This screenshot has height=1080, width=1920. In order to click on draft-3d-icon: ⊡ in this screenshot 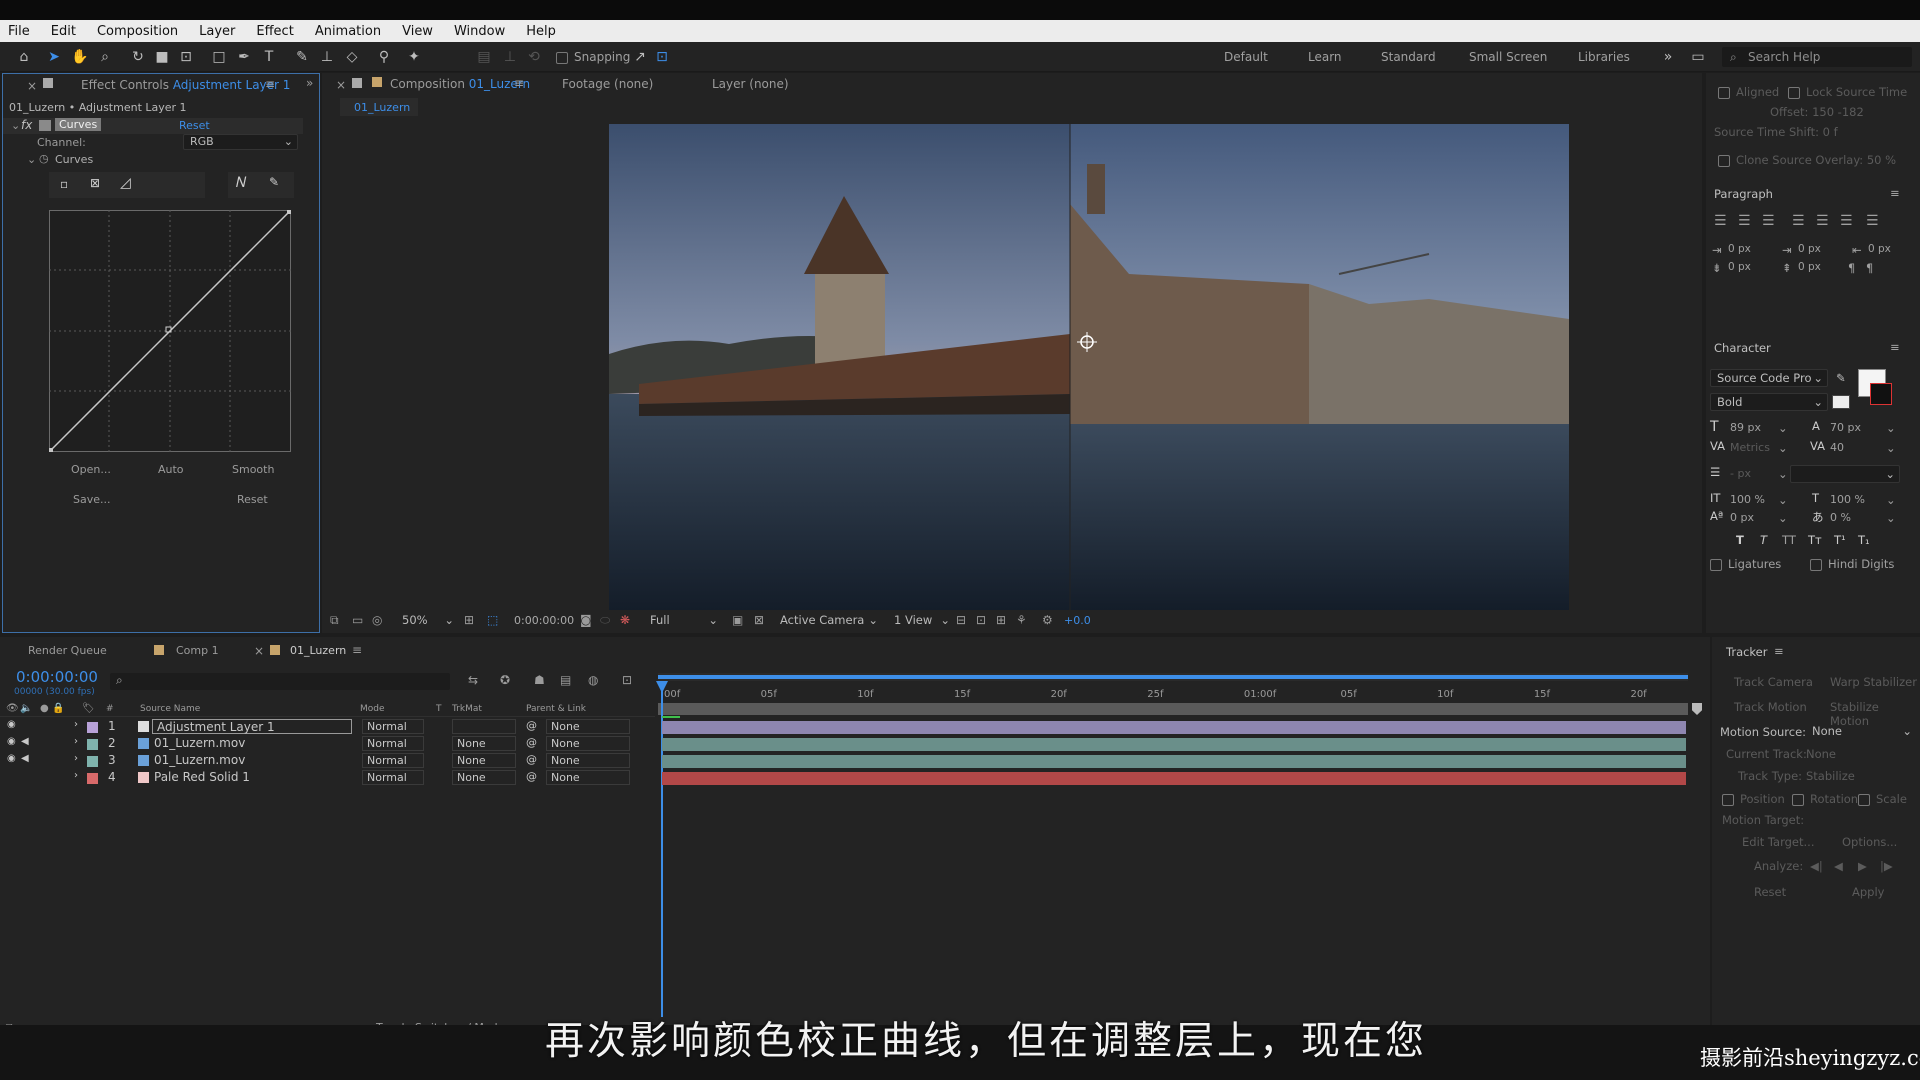, I will do `click(981, 620)`.